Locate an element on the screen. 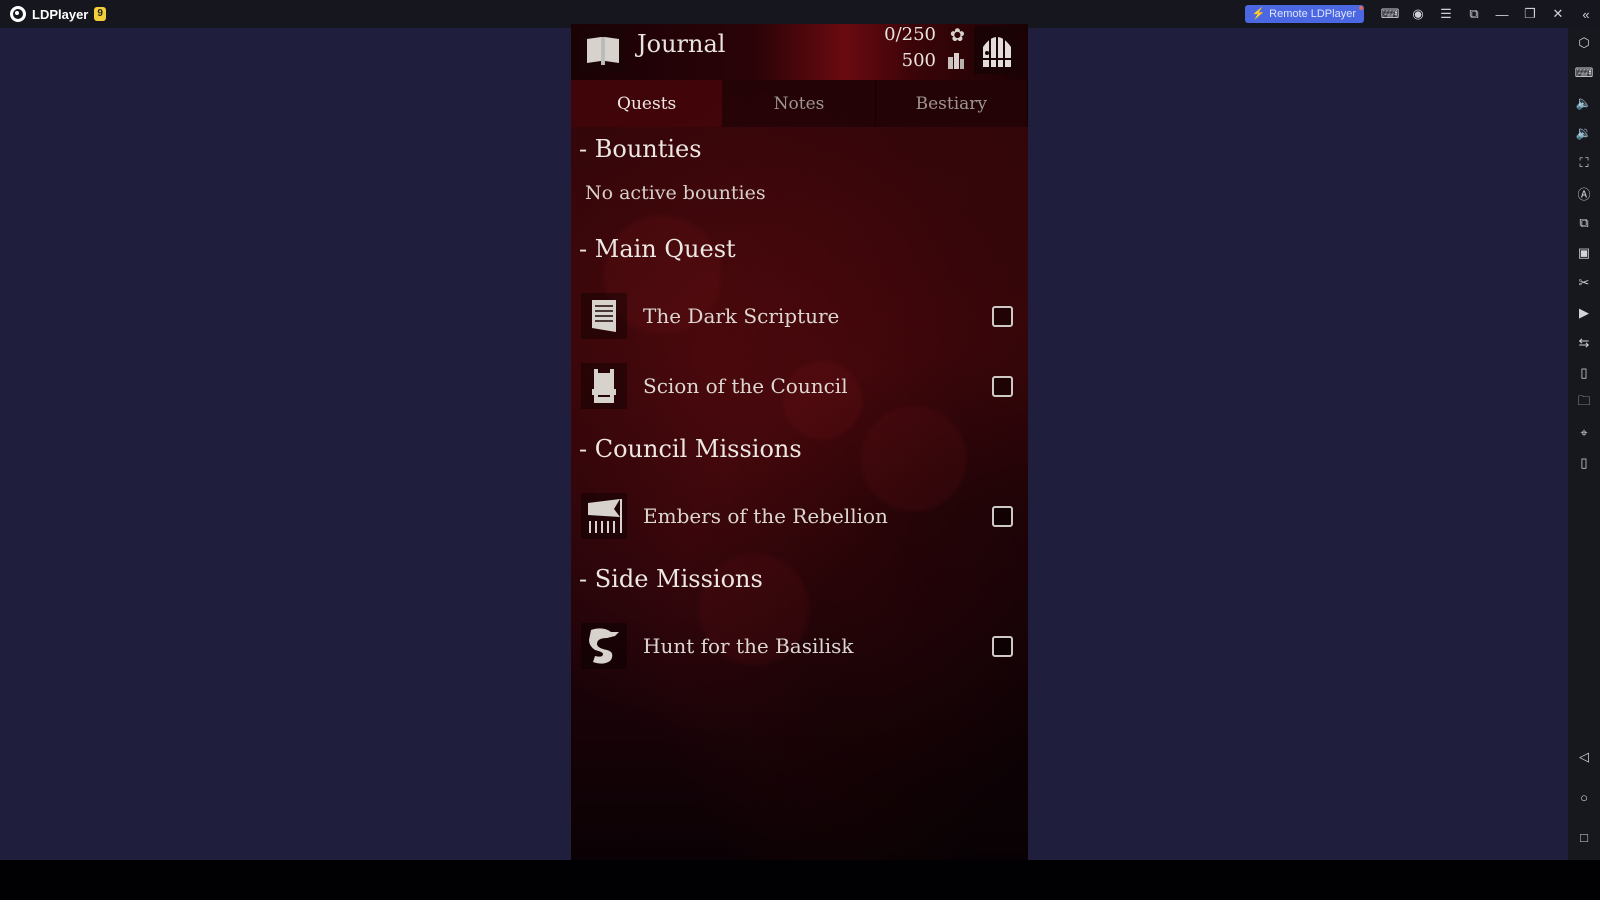 The image size is (1600, 900). remote-ldplayer-label: Remote LDPlayer is located at coordinates (1312, 14).